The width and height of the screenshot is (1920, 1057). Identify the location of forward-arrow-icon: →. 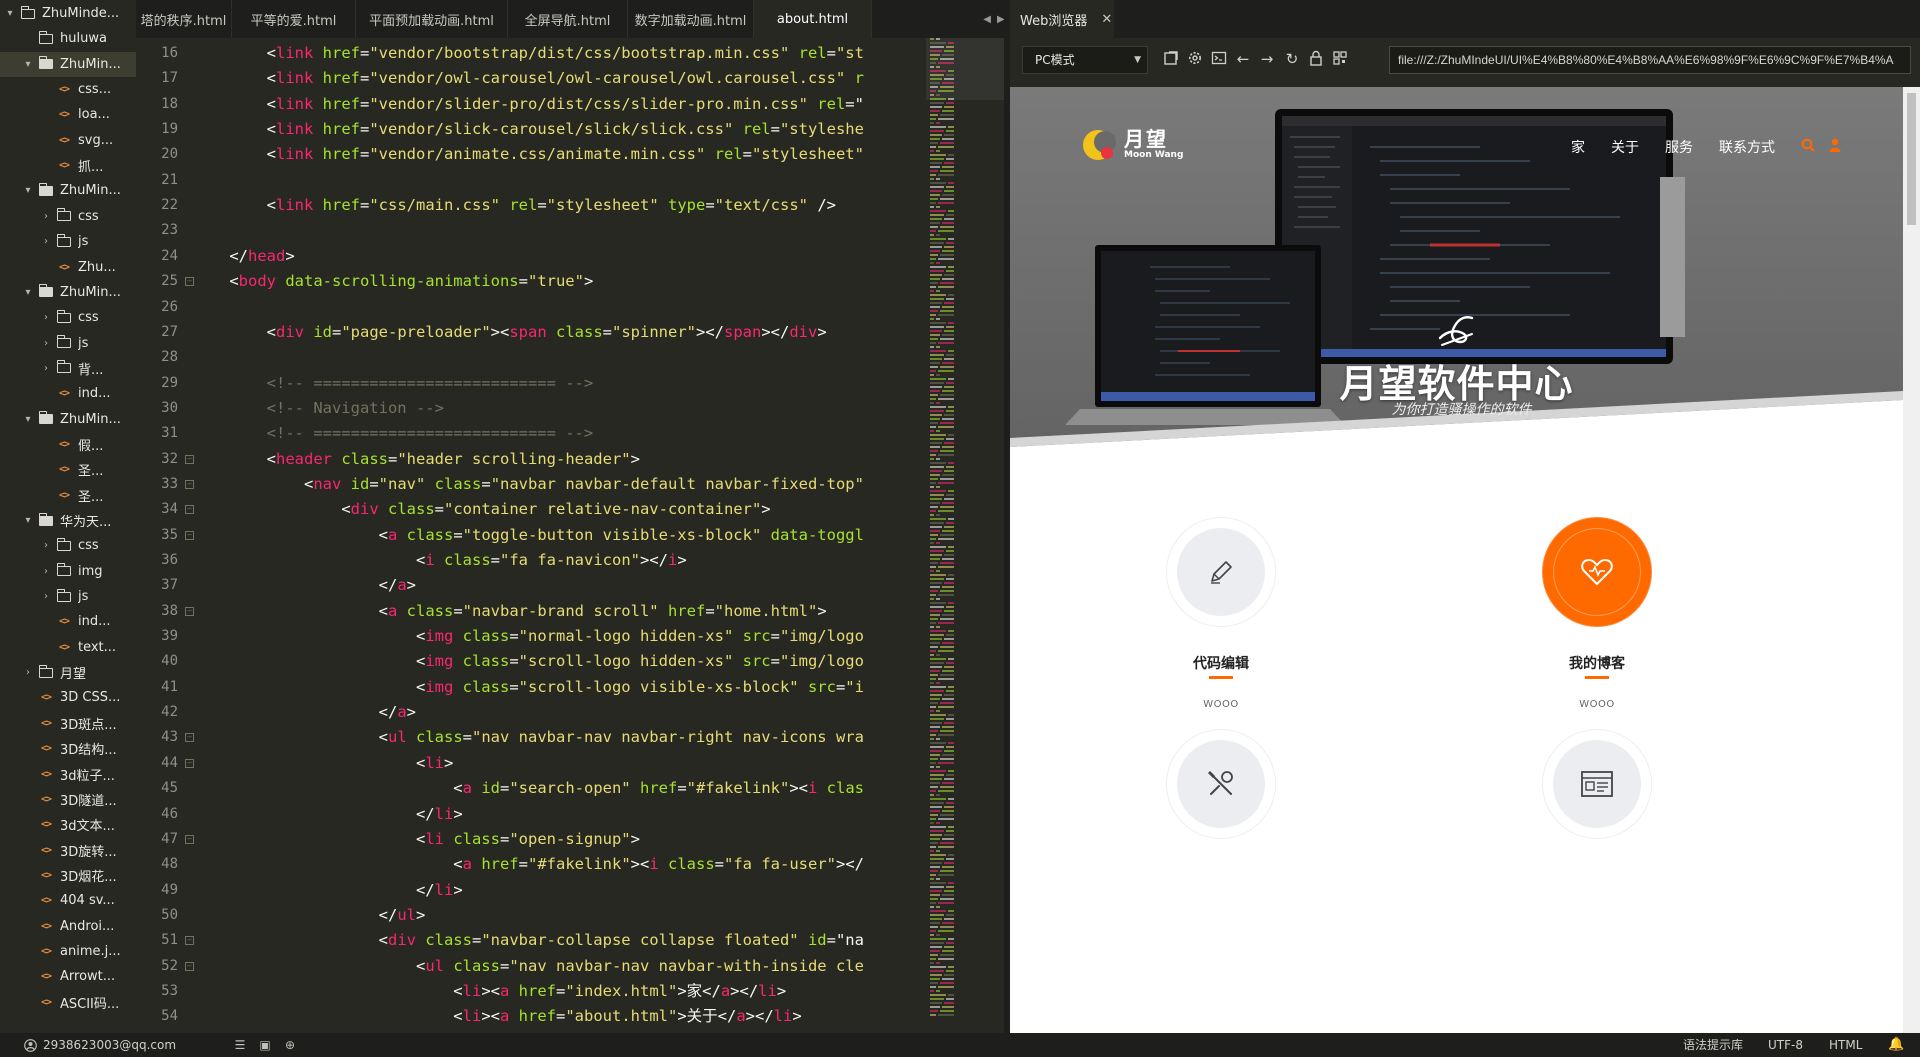
(1267, 59).